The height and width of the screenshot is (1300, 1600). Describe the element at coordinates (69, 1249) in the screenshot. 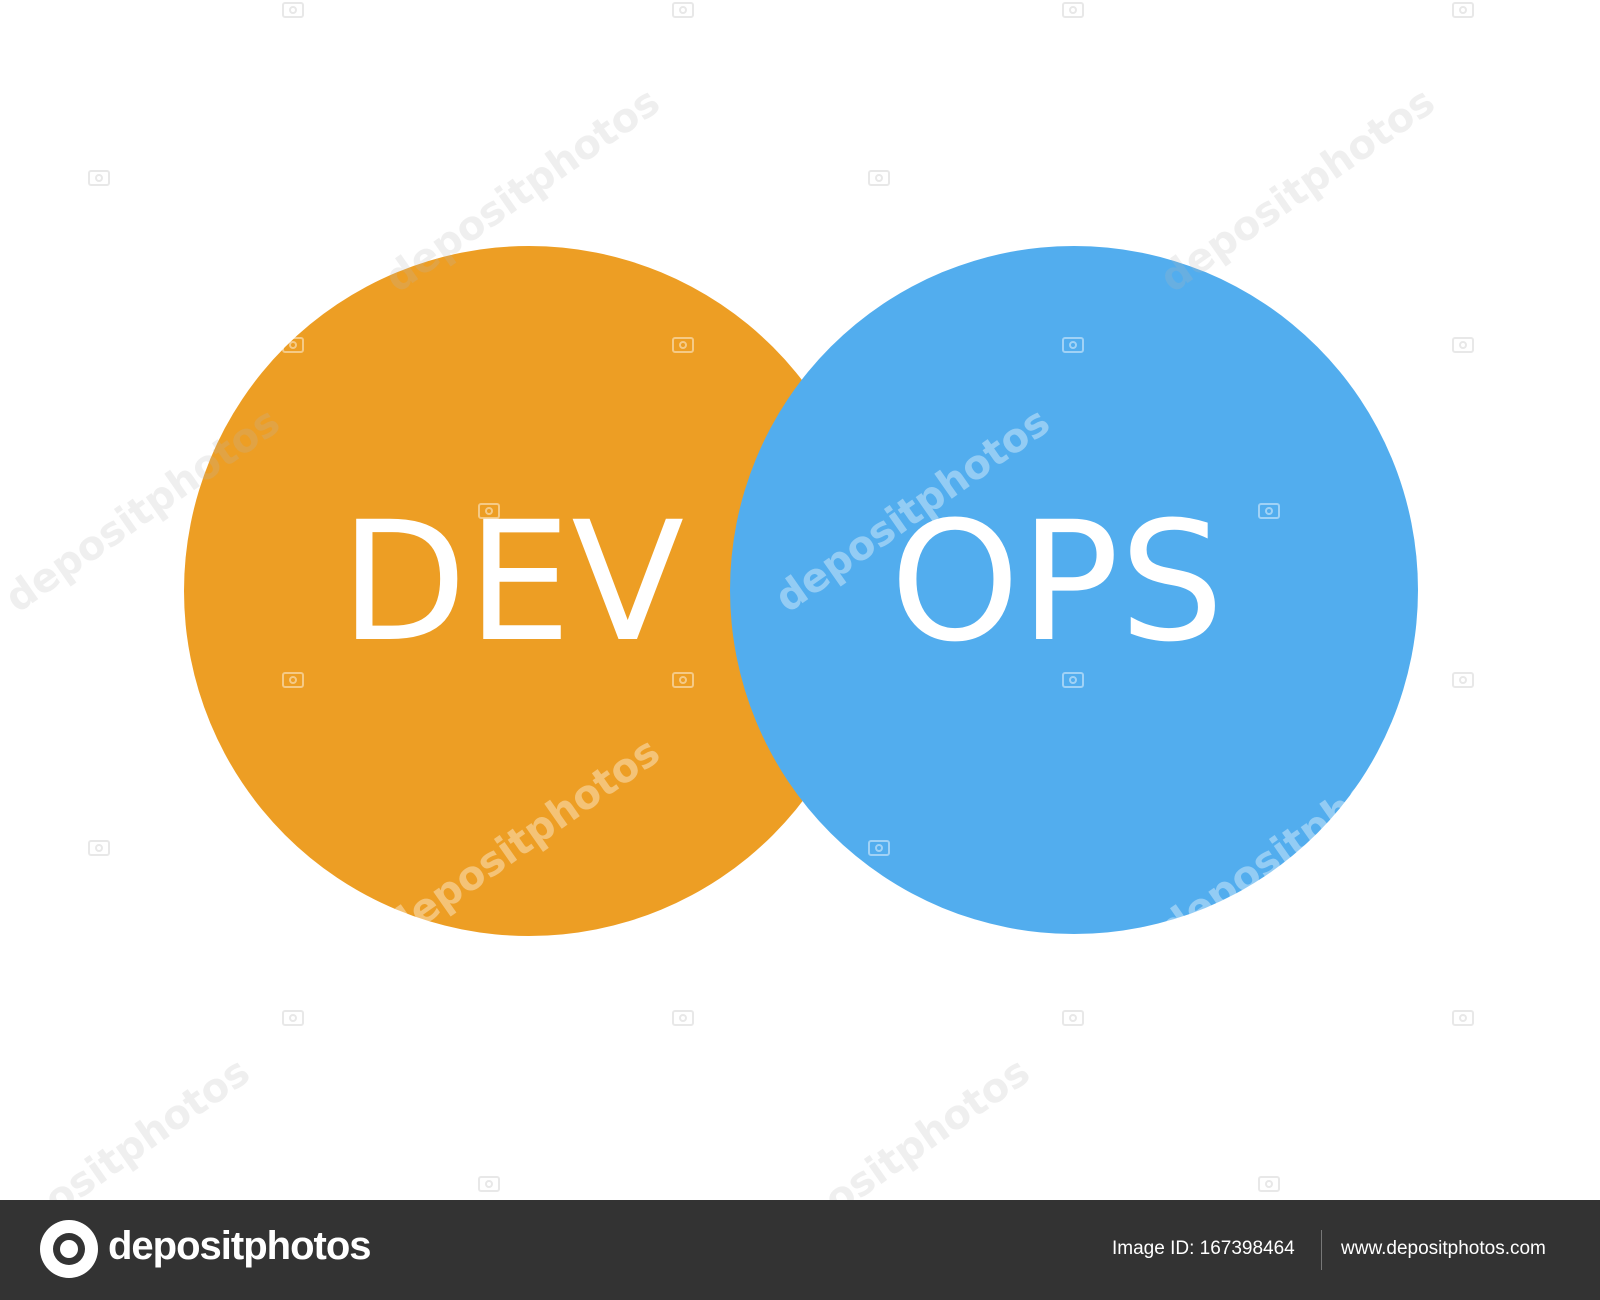

I see `depositphotos-logo-icon` at that location.